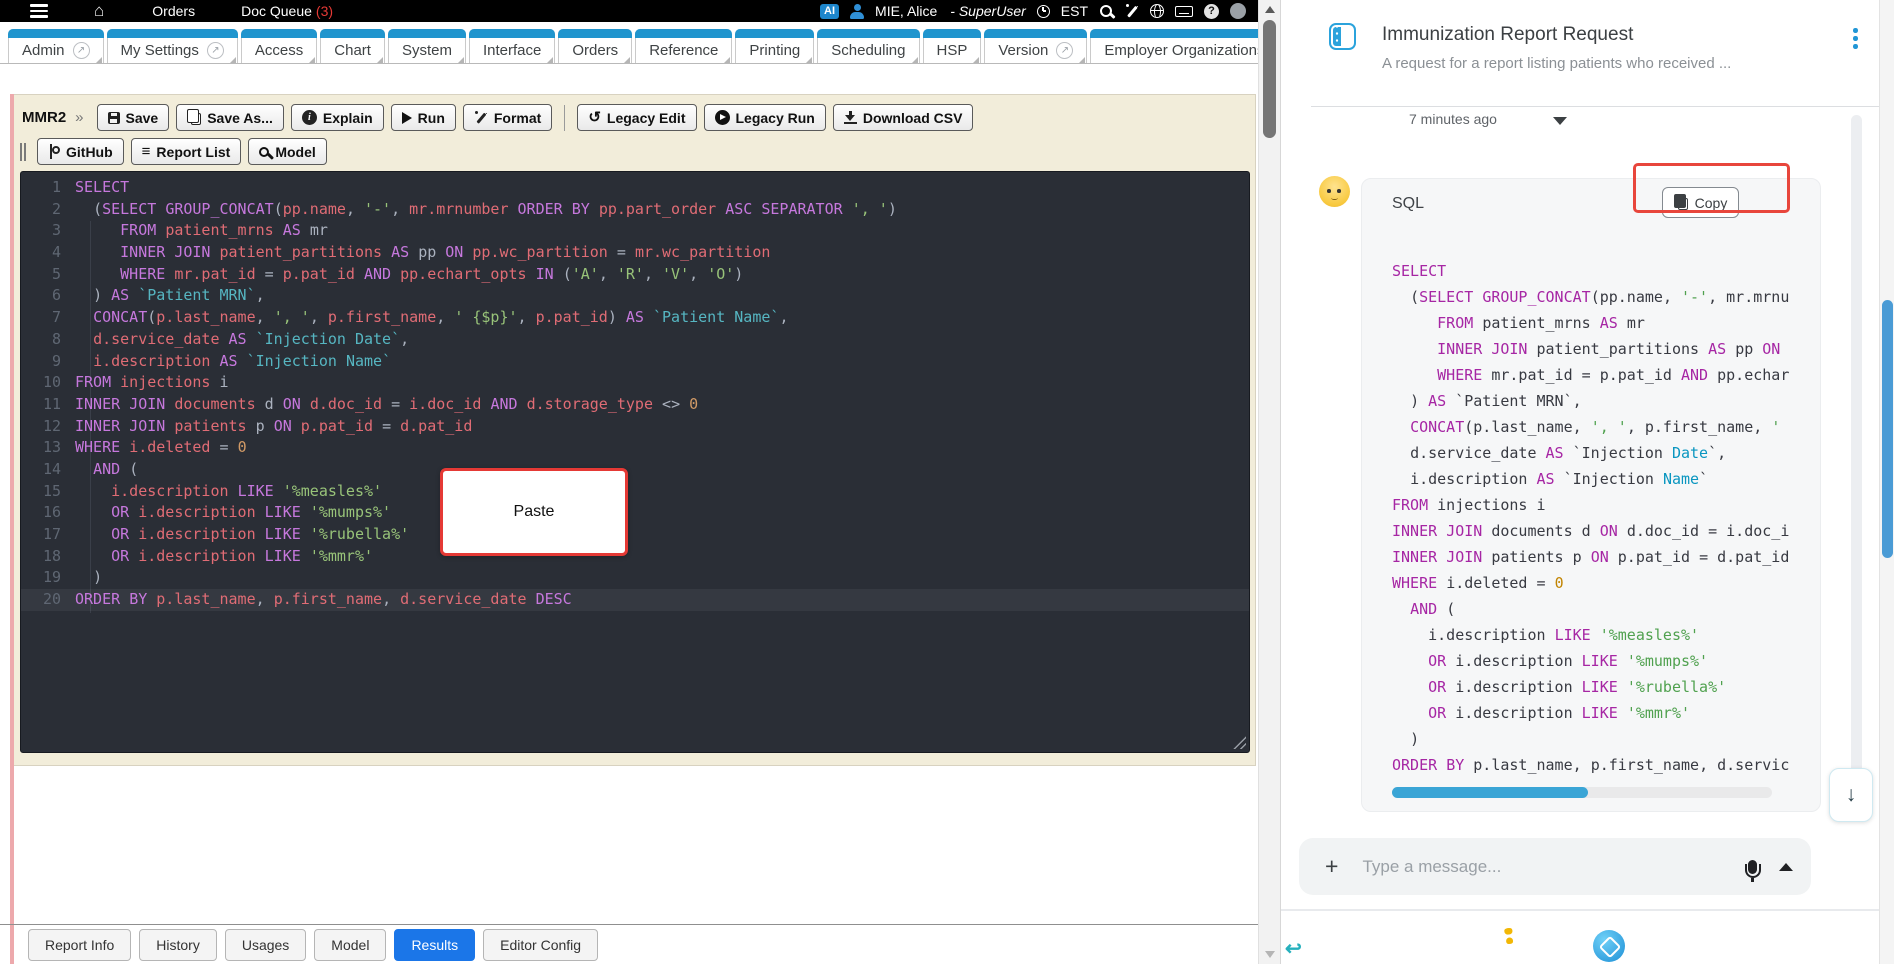 The image size is (1894, 964). Describe the element at coordinates (1269, 79) in the screenshot. I see `scrollbar-thumb` at that location.